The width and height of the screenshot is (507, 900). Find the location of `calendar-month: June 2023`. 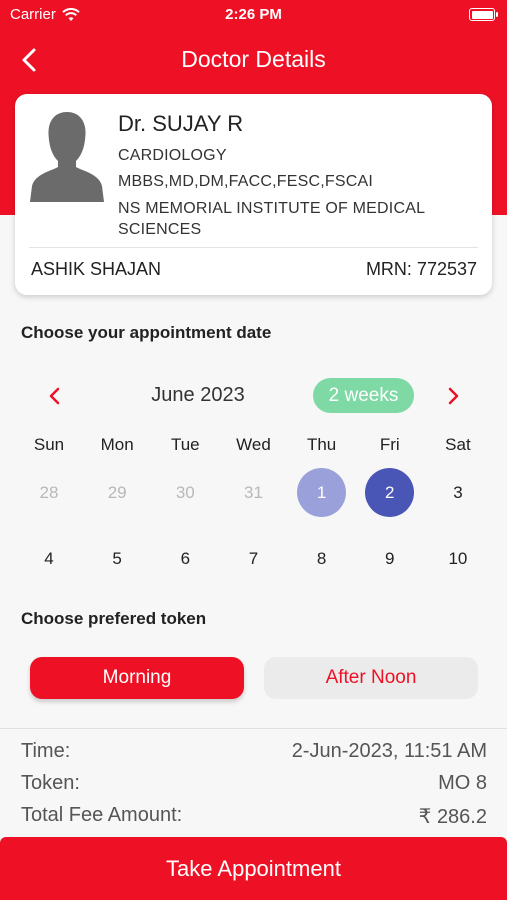

calendar-month: June 2023 is located at coordinates (198, 395).